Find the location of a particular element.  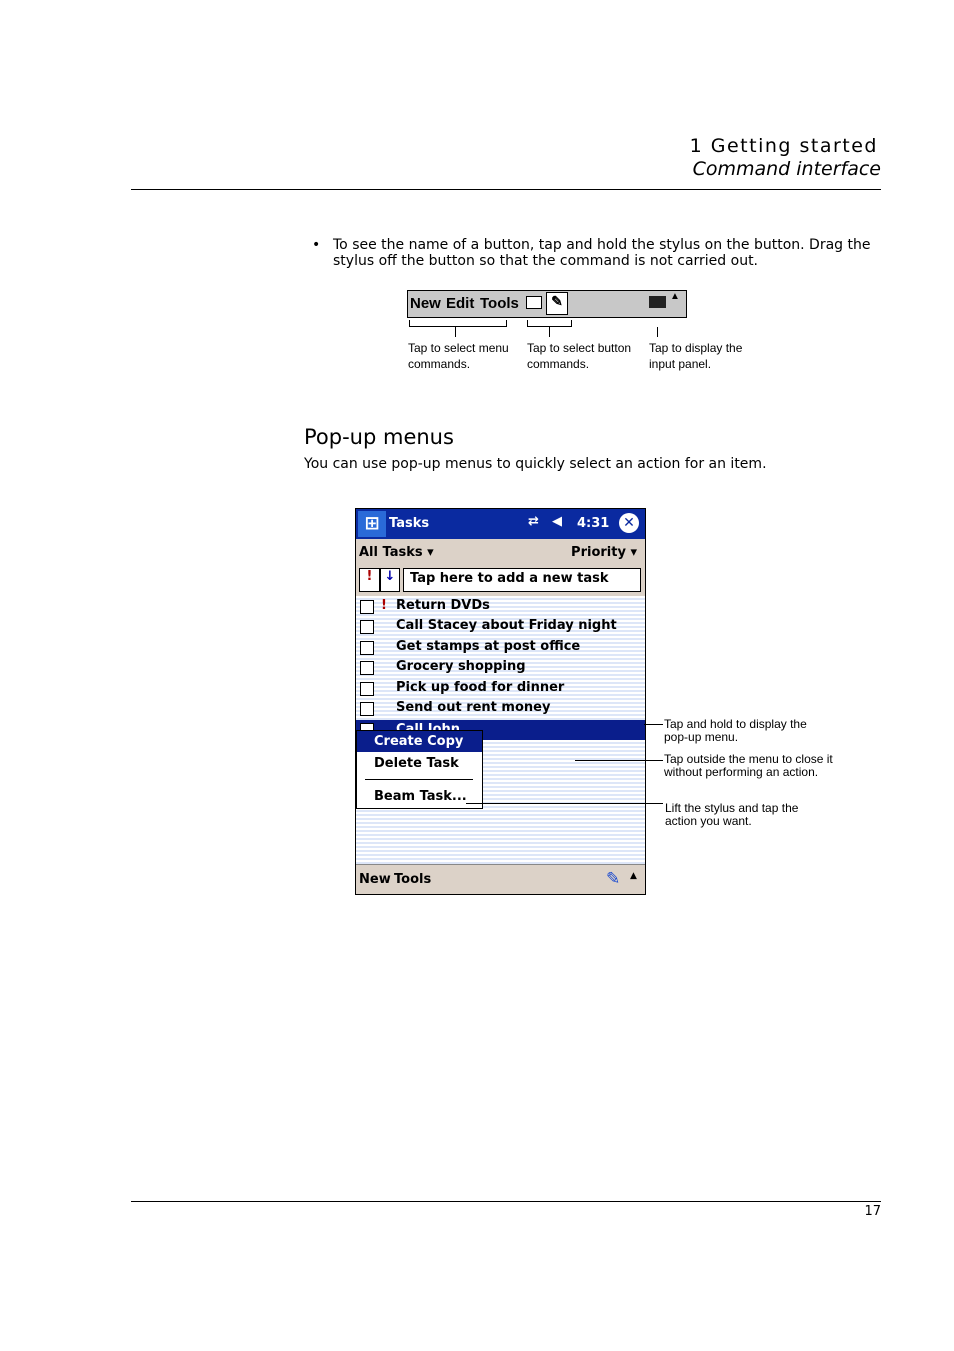

task-row: Grocery shopping is located at coordinates (500, 668).